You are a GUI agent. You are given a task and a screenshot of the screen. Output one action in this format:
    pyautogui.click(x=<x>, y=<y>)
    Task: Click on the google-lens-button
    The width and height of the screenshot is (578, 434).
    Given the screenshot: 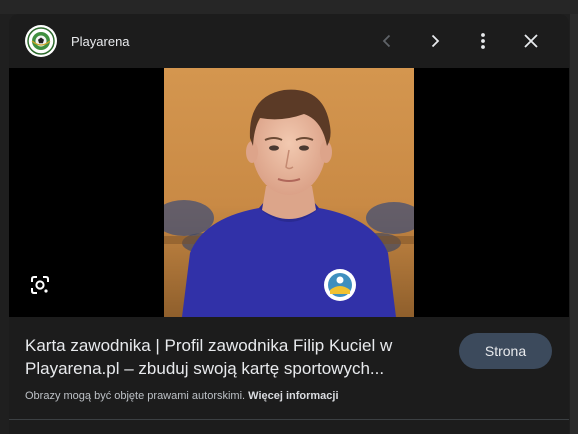 What is the action you would take?
    pyautogui.click(x=40, y=285)
    